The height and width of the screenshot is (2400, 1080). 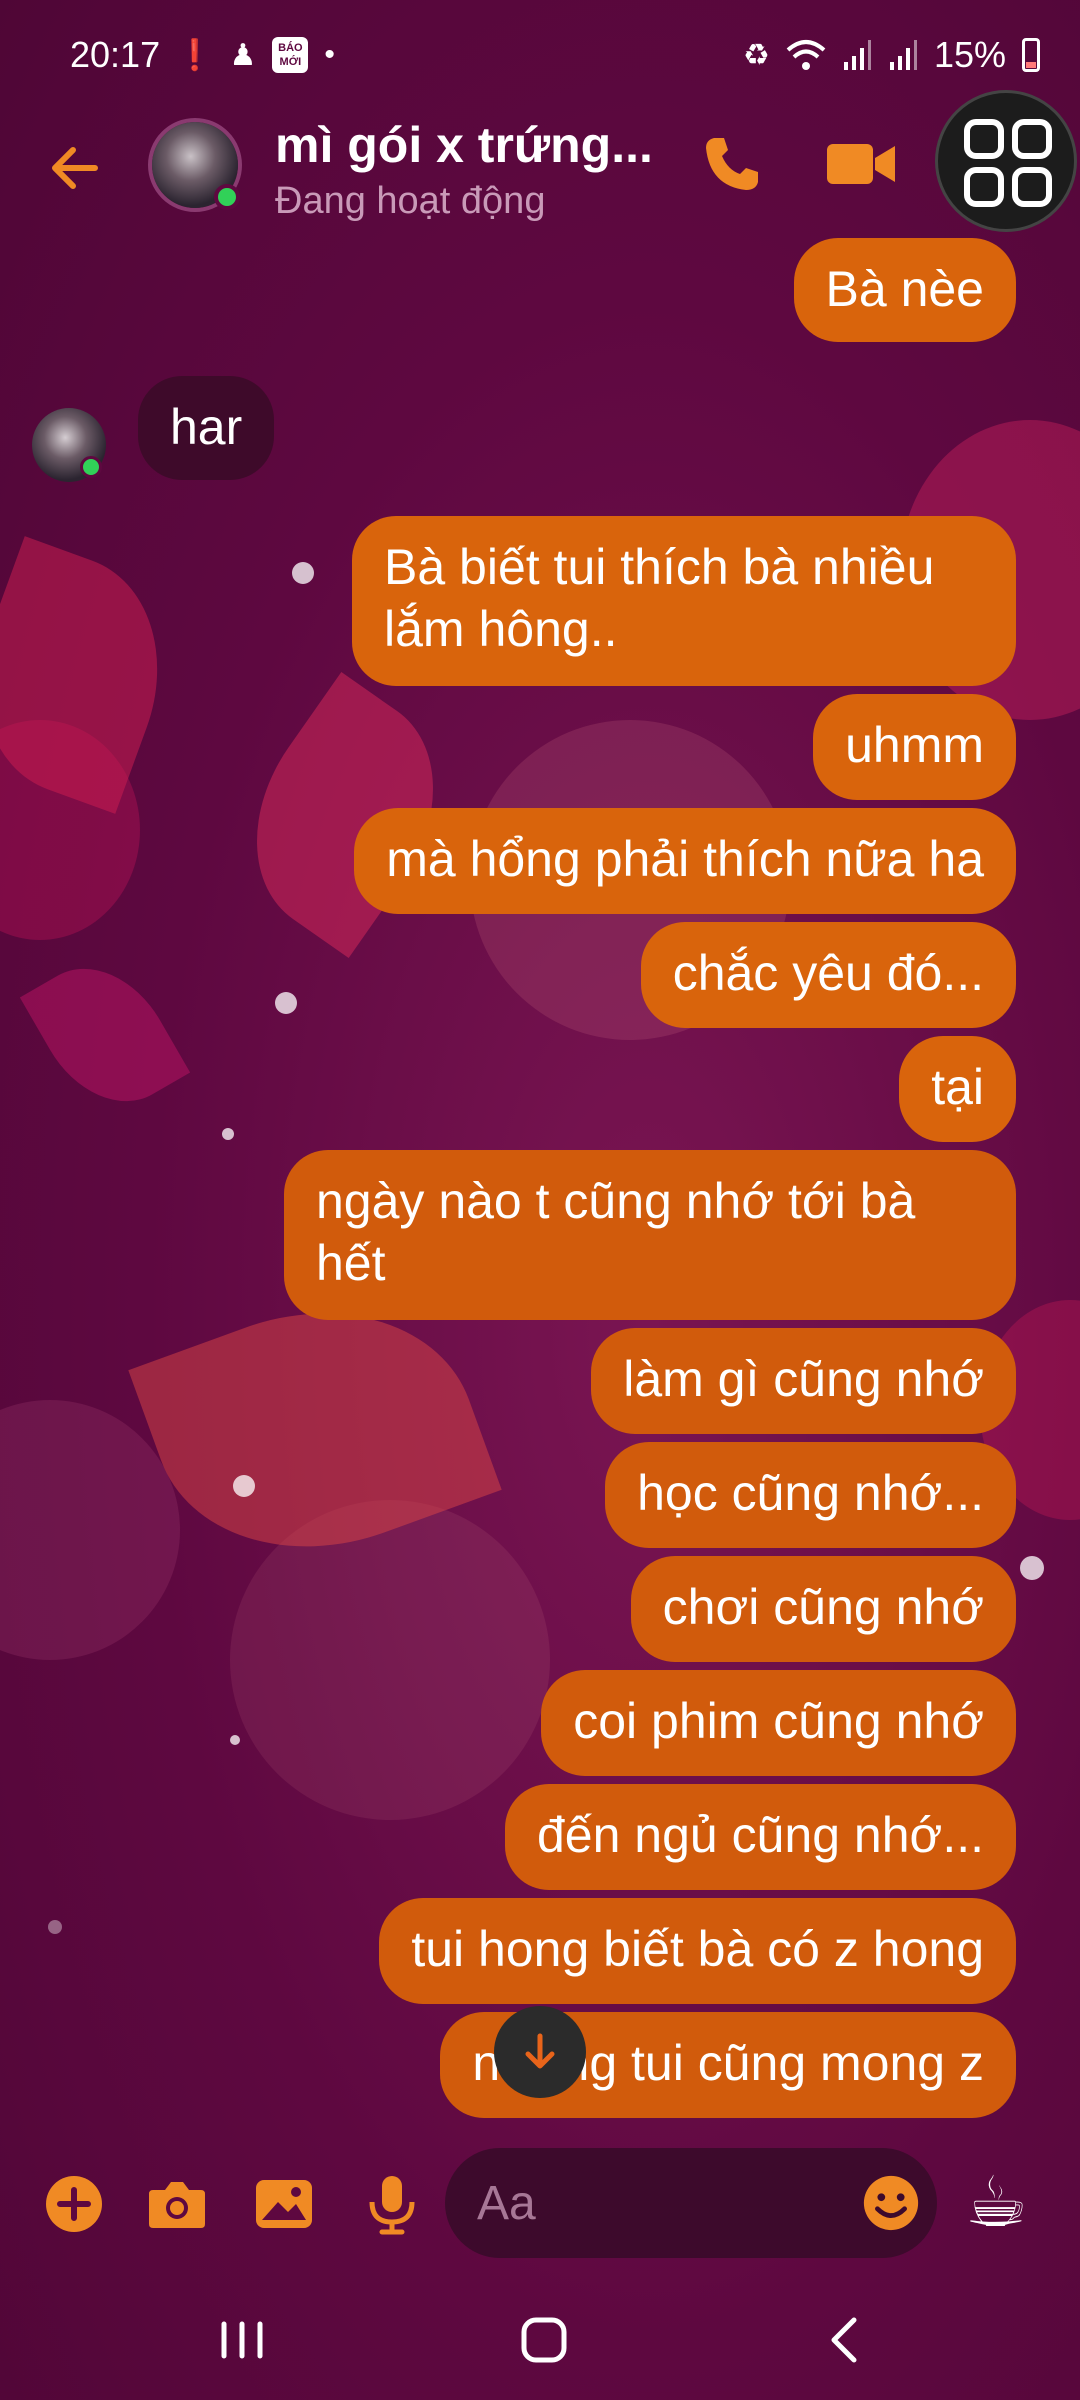 What do you see at coordinates (115, 54) in the screenshot?
I see `status-time: 20:17` at bounding box center [115, 54].